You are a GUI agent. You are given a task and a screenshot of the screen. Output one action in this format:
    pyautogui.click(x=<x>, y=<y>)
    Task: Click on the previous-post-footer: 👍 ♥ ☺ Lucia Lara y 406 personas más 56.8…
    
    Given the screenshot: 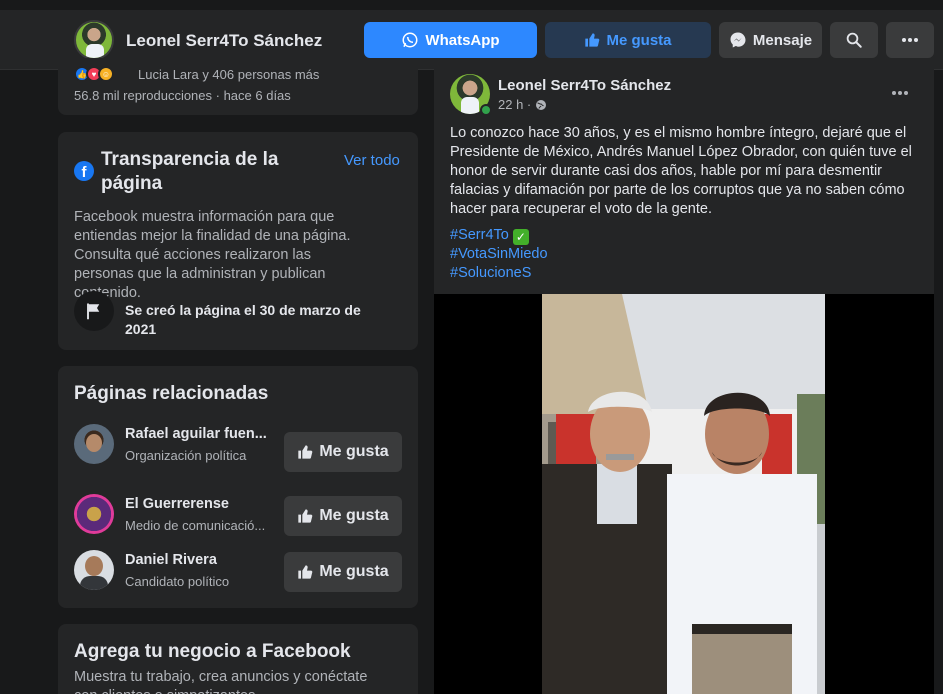 What is the action you would take?
    pyautogui.click(x=238, y=86)
    